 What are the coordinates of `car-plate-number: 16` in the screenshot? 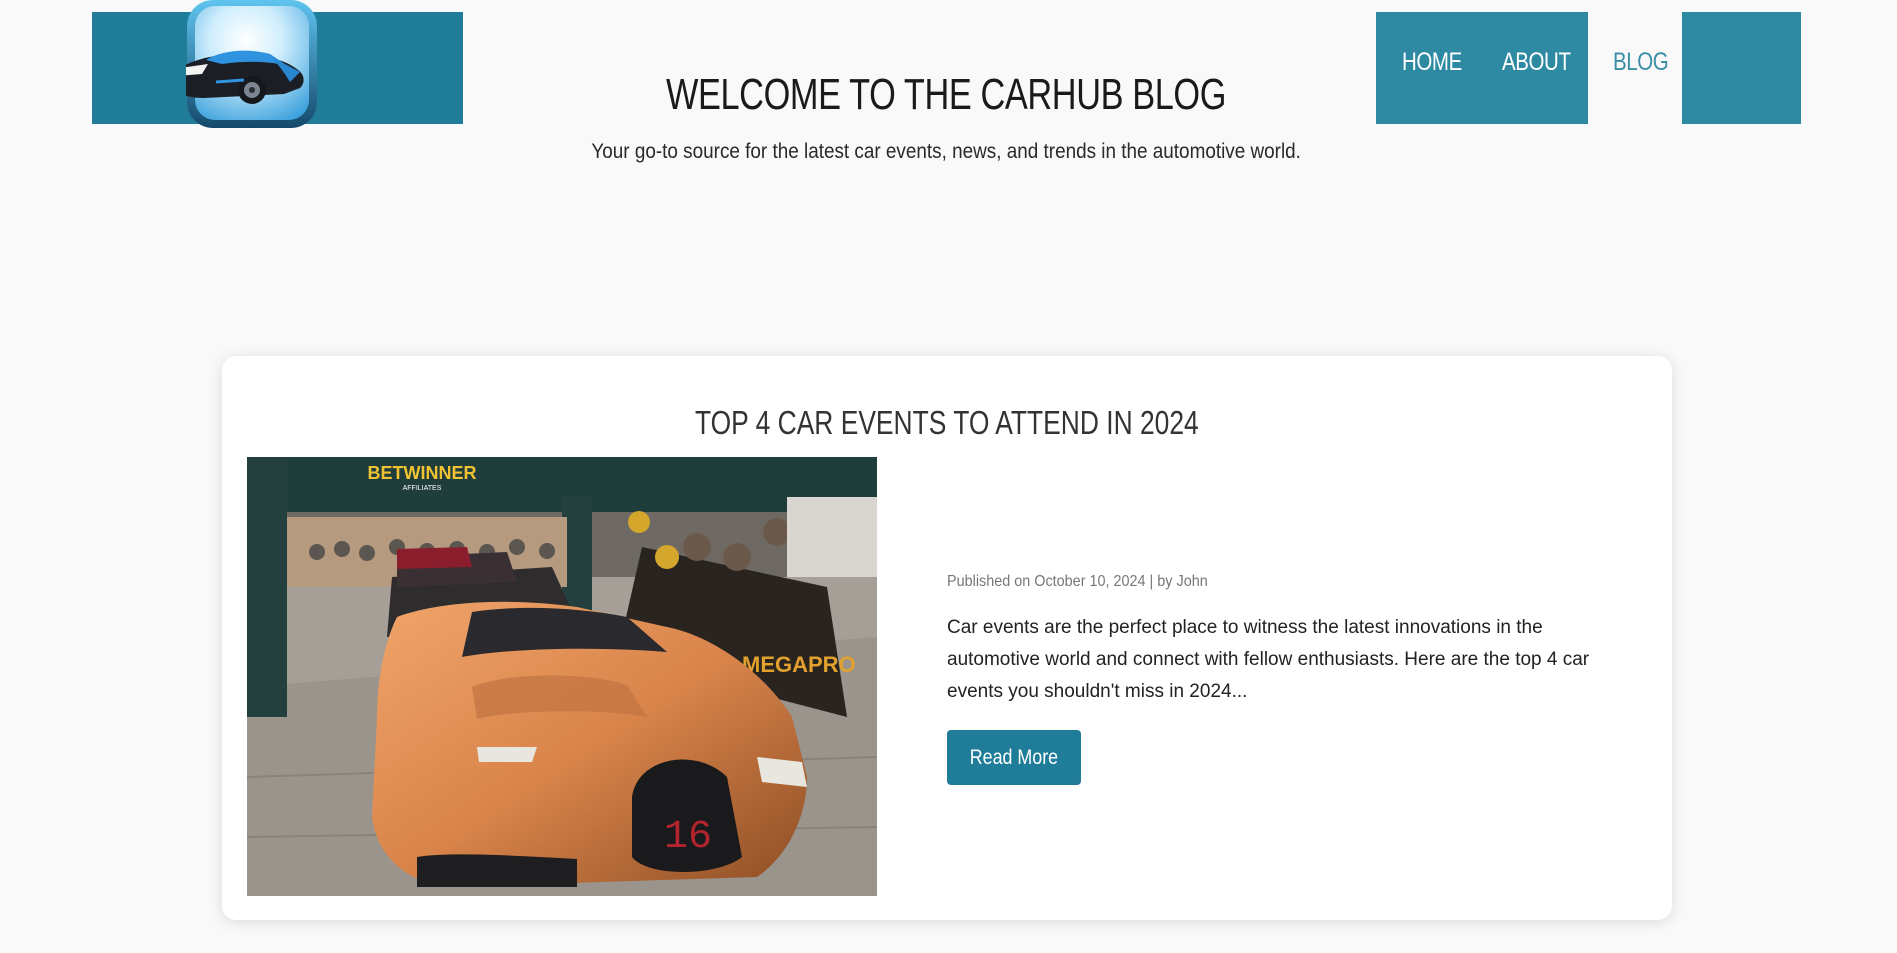 It's located at (688, 837).